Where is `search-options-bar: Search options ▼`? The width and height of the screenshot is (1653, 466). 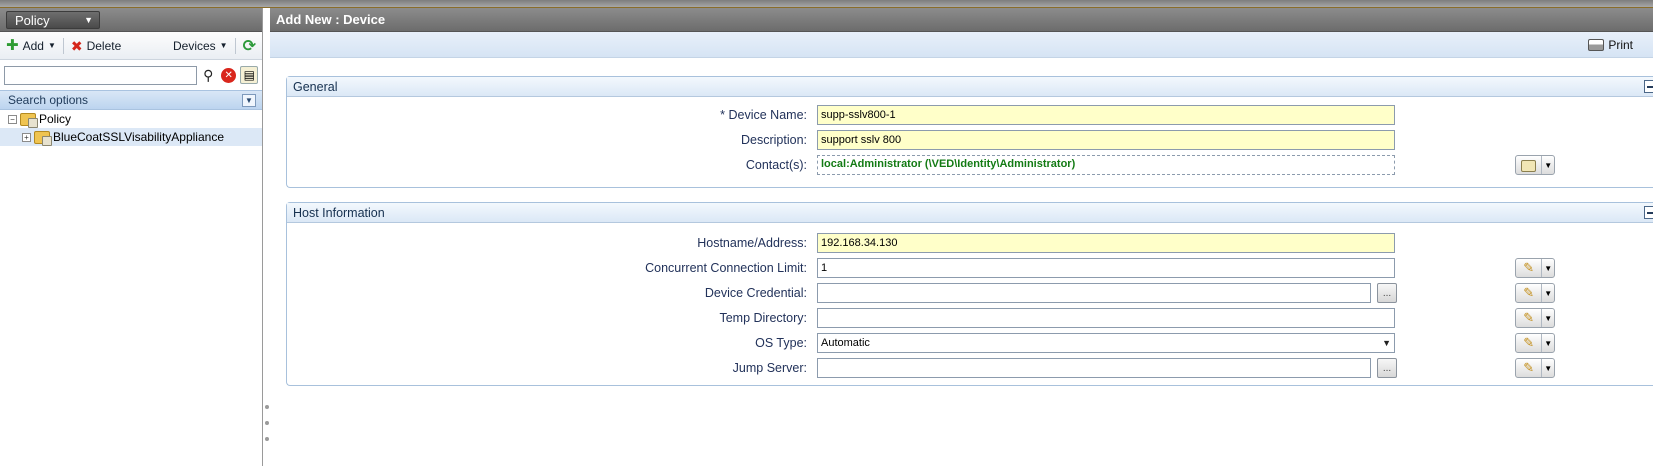
search-options-bar: Search options ▼ is located at coordinates (131, 100).